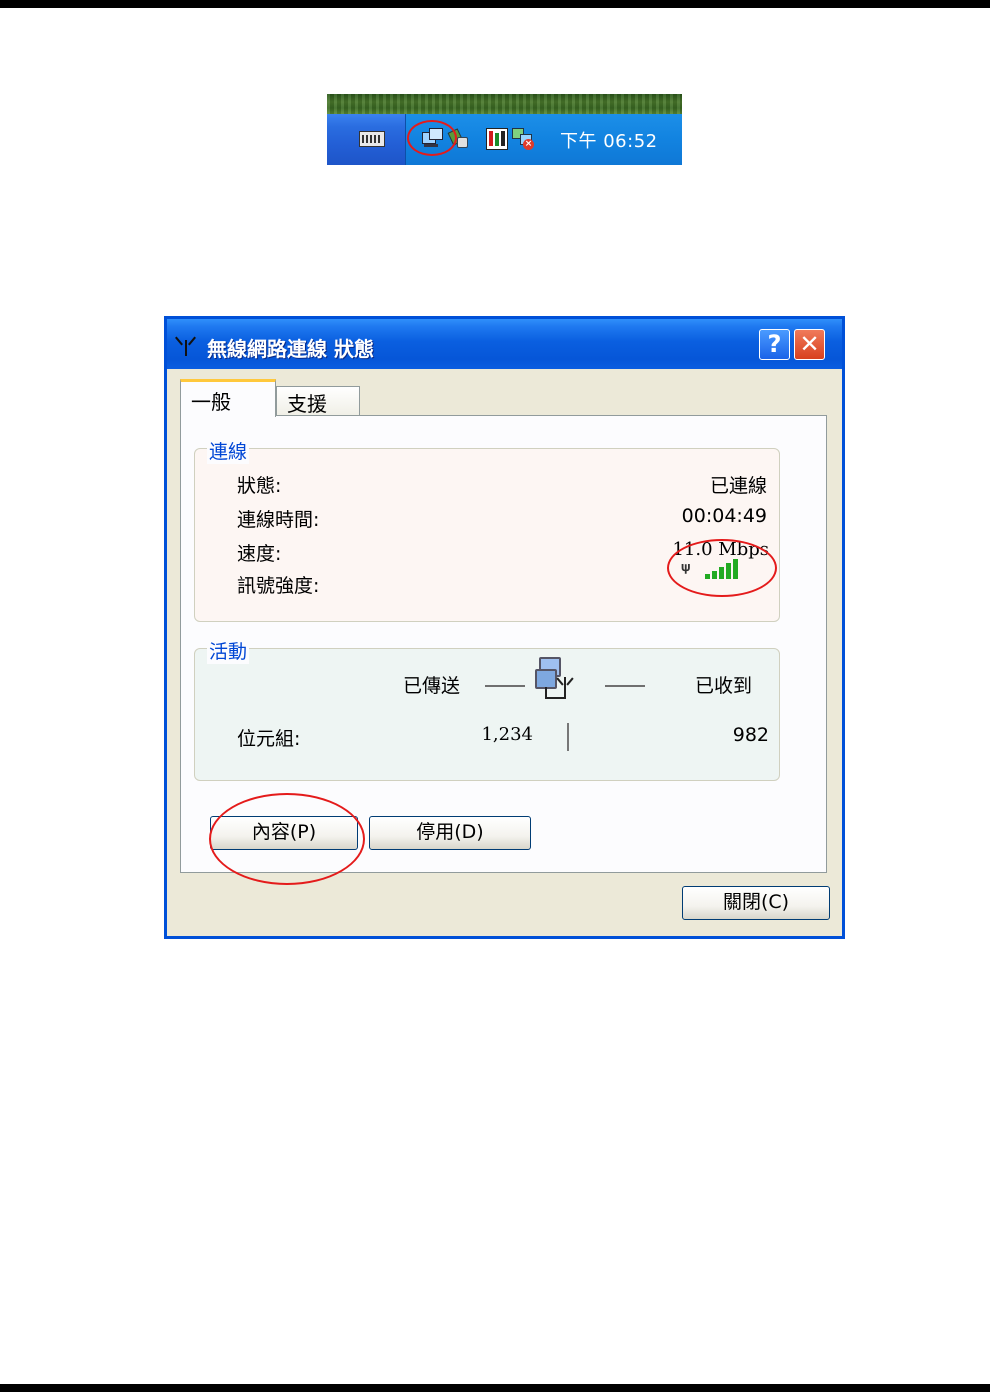 This screenshot has height=1392, width=990. I want to click on properties-highlight-circle, so click(287, 839).